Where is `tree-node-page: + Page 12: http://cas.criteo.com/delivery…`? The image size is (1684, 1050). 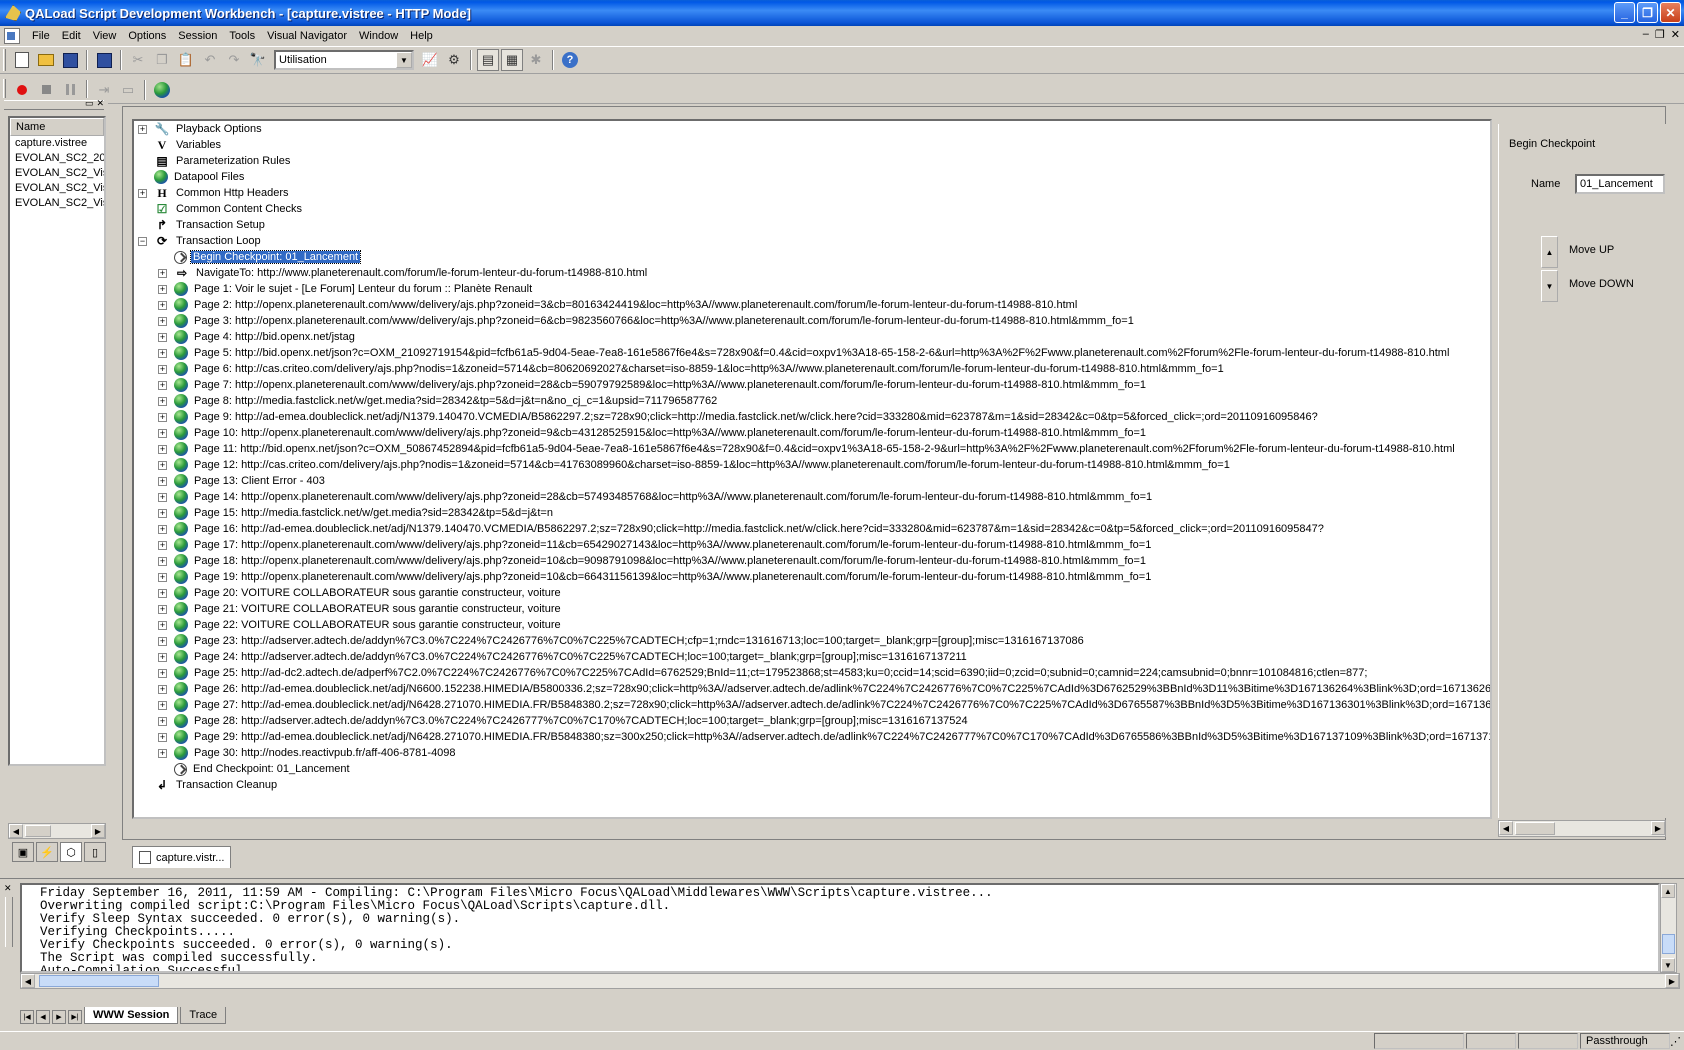 tree-node-page: + Page 12: http://cas.criteo.com/delivery… is located at coordinates (814, 465).